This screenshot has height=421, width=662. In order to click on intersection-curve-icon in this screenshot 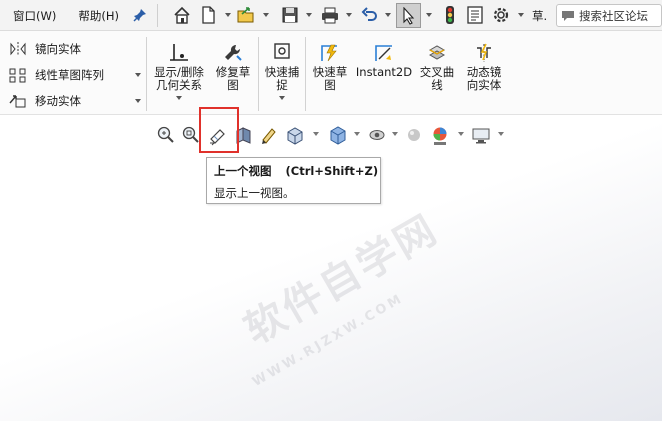, I will do `click(437, 52)`.